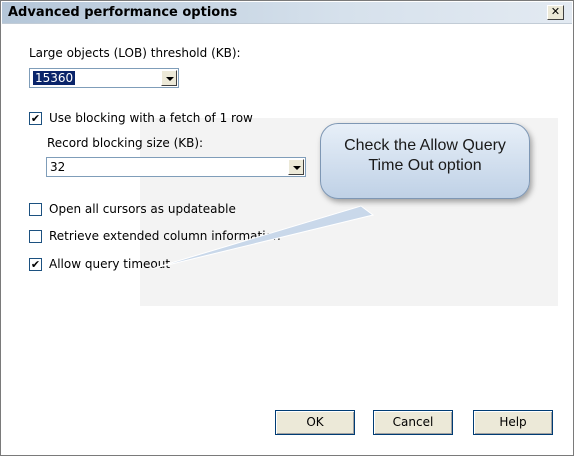  What do you see at coordinates (425, 145) in the screenshot?
I see `callout-line-1: Check the Allow Query` at bounding box center [425, 145].